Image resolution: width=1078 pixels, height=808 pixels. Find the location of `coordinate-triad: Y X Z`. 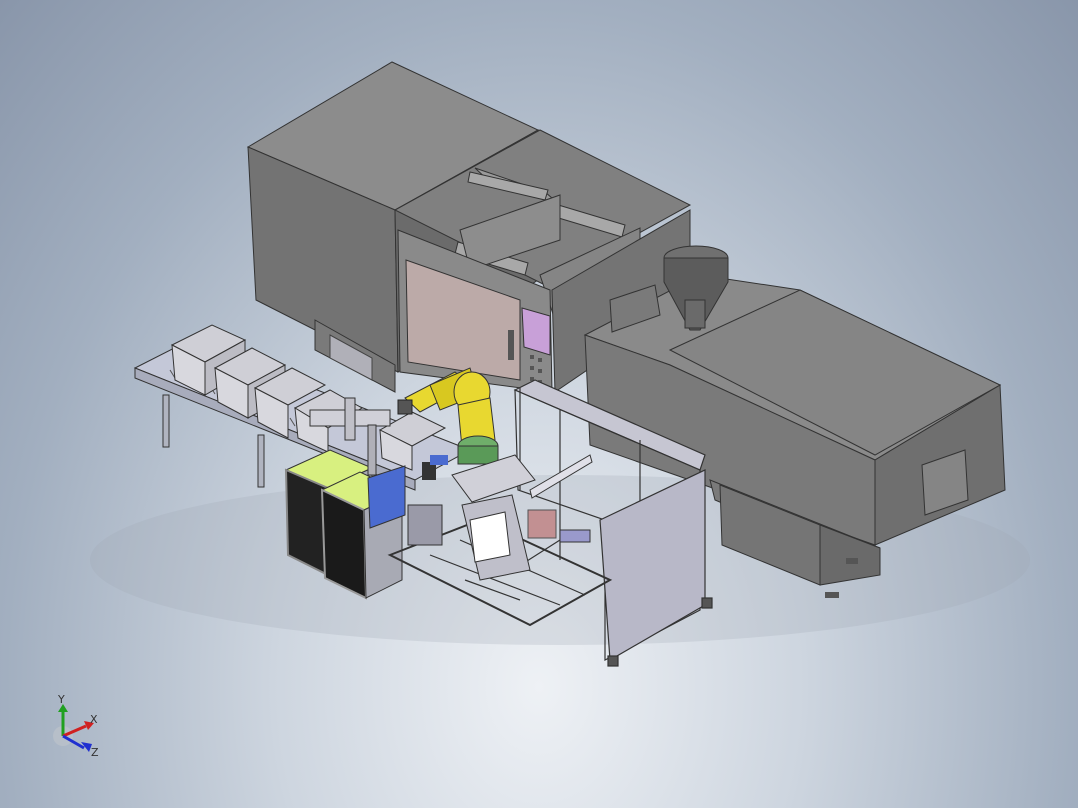

coordinate-triad: Y X Z is located at coordinates (76, 726).